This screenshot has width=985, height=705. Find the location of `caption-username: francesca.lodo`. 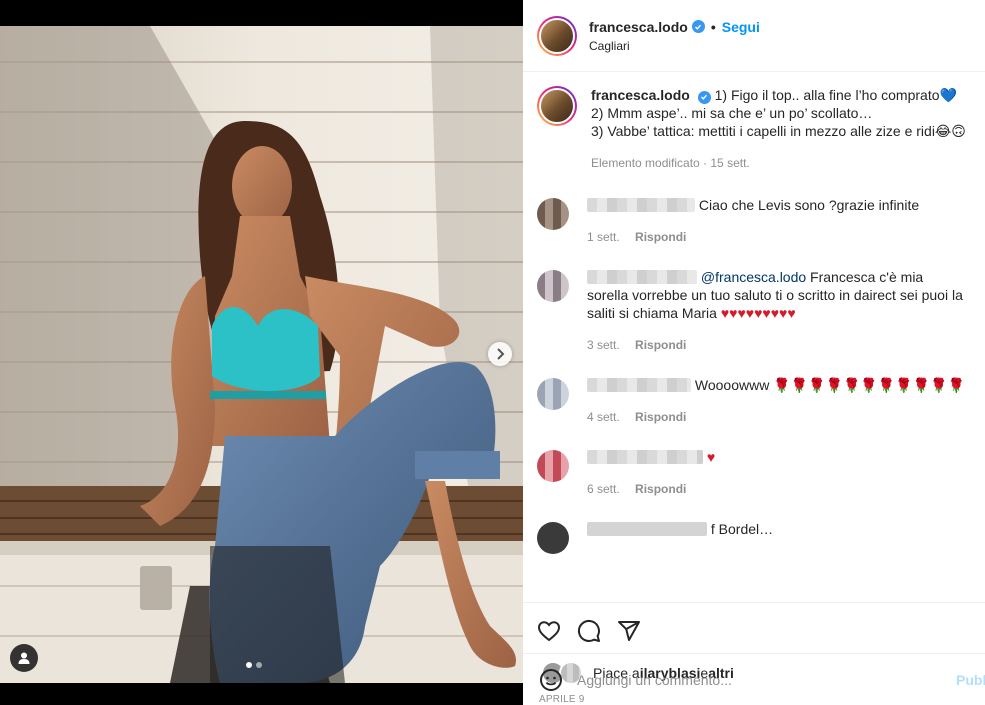

caption-username: francesca.lodo is located at coordinates (640, 95).